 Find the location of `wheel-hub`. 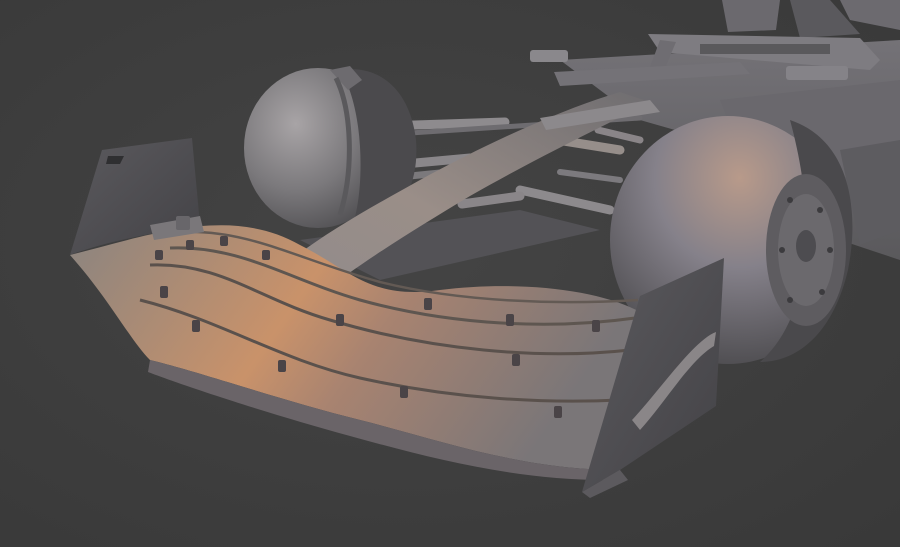

wheel-hub is located at coordinates (806, 246).